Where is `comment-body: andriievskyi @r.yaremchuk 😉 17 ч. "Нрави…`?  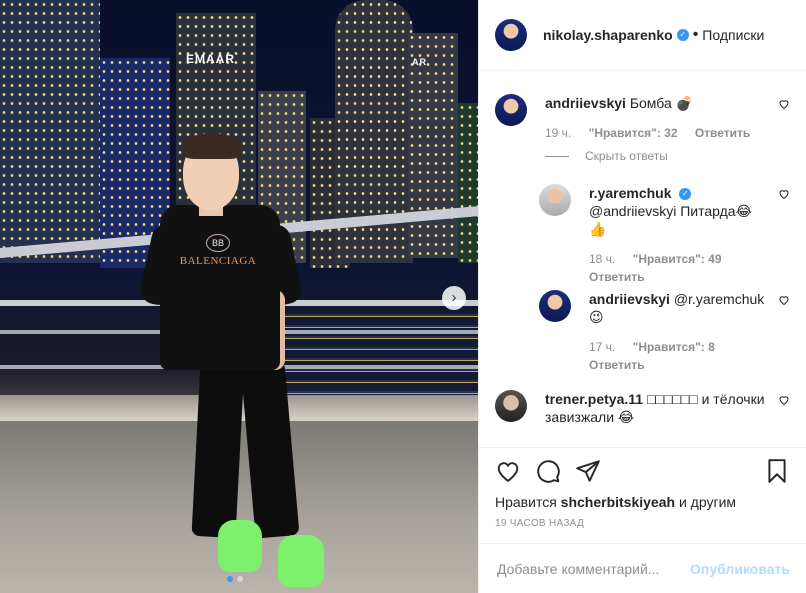
comment-body: andriievskyi @r.yaremchuk 😉 17 ч. "Нрави… is located at coordinates (689, 332).